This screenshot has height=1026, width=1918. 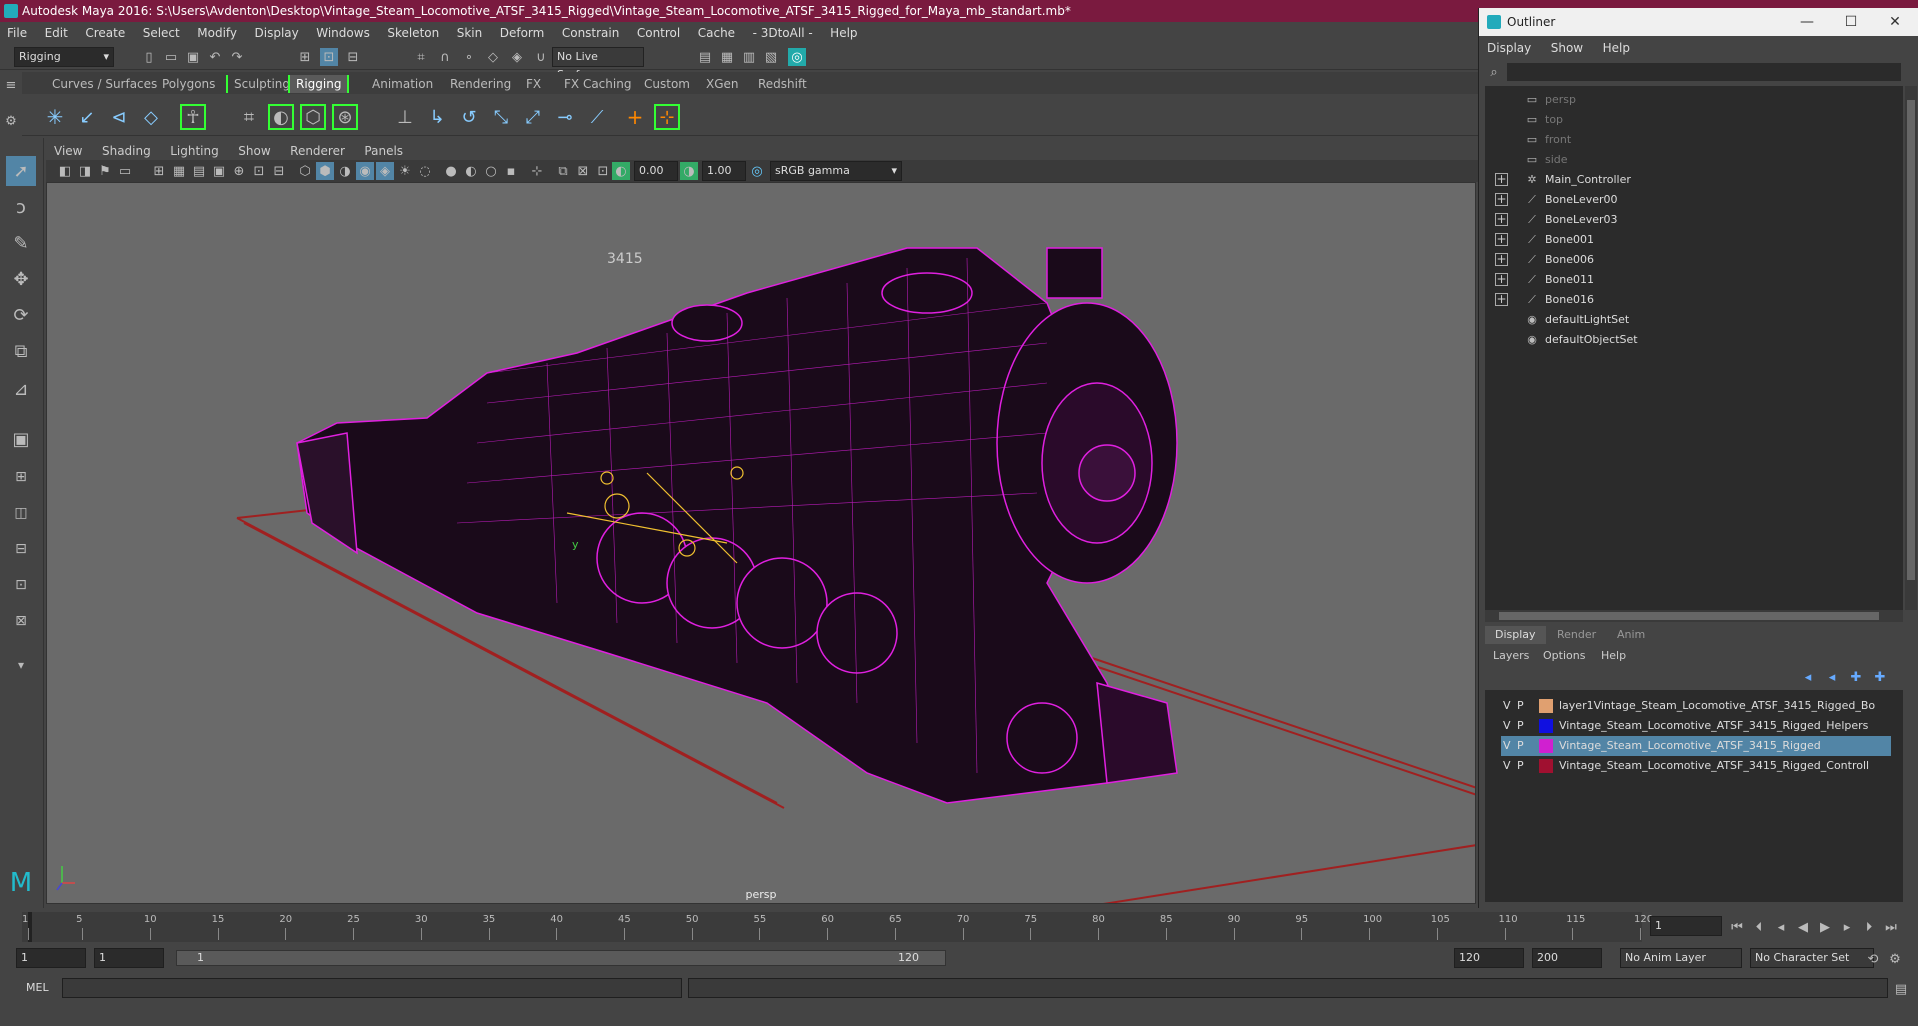 What do you see at coordinates (325, 171) in the screenshot?
I see `smooth-shade-icon: ⬢` at bounding box center [325, 171].